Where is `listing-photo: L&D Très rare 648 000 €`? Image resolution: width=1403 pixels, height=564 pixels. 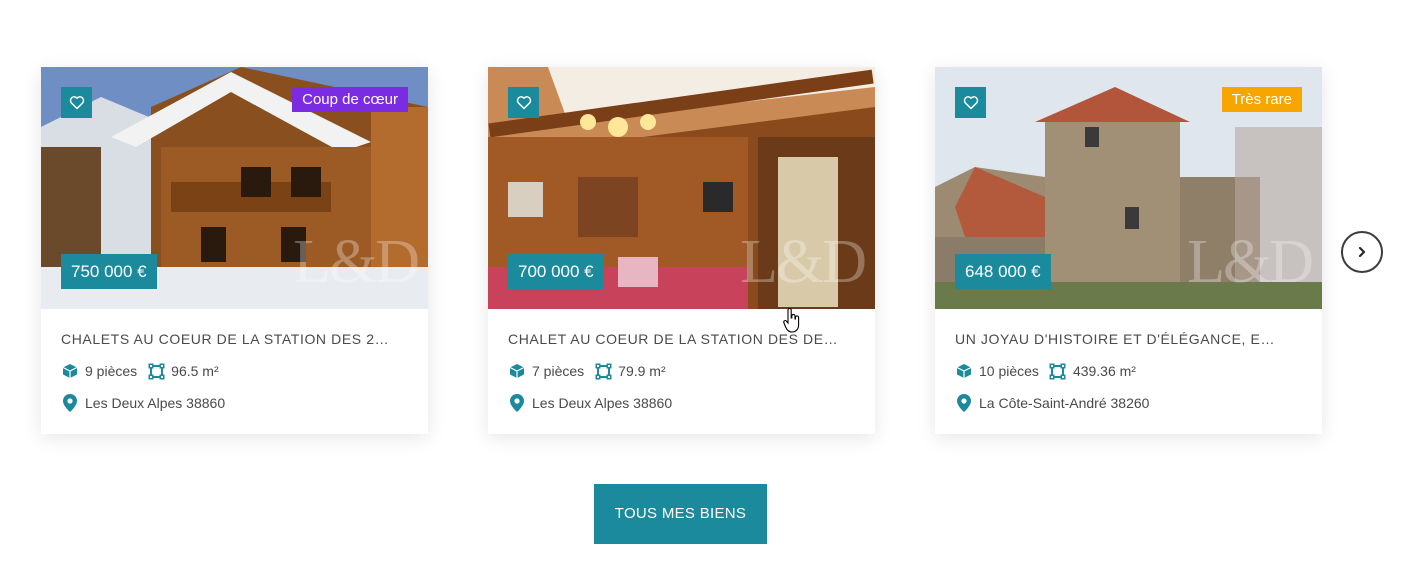 listing-photo: L&D Très rare 648 000 € is located at coordinates (1128, 188).